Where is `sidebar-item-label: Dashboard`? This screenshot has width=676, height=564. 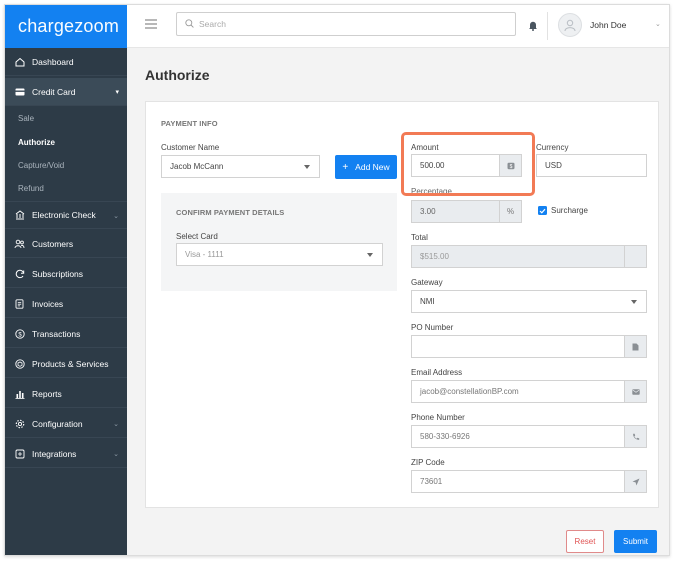 sidebar-item-label: Dashboard is located at coordinates (53, 61).